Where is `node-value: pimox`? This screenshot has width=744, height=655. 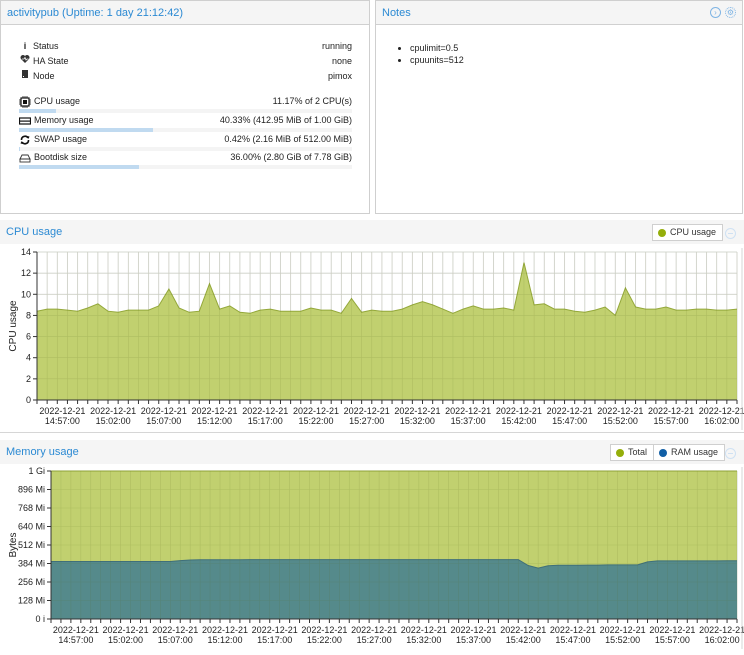
node-value: pimox is located at coordinates (339, 76).